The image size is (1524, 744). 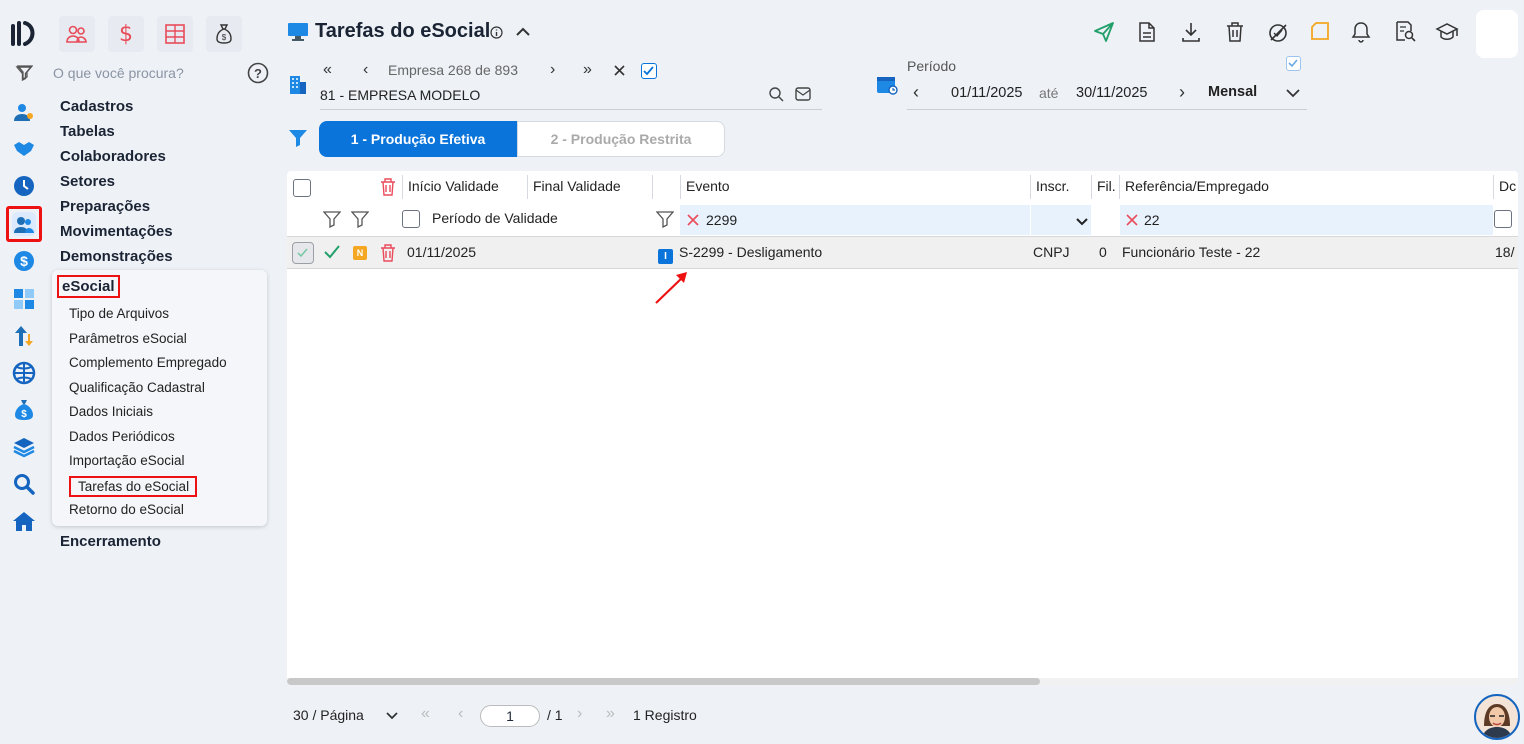 I want to click on app-logo, so click(x=25, y=33).